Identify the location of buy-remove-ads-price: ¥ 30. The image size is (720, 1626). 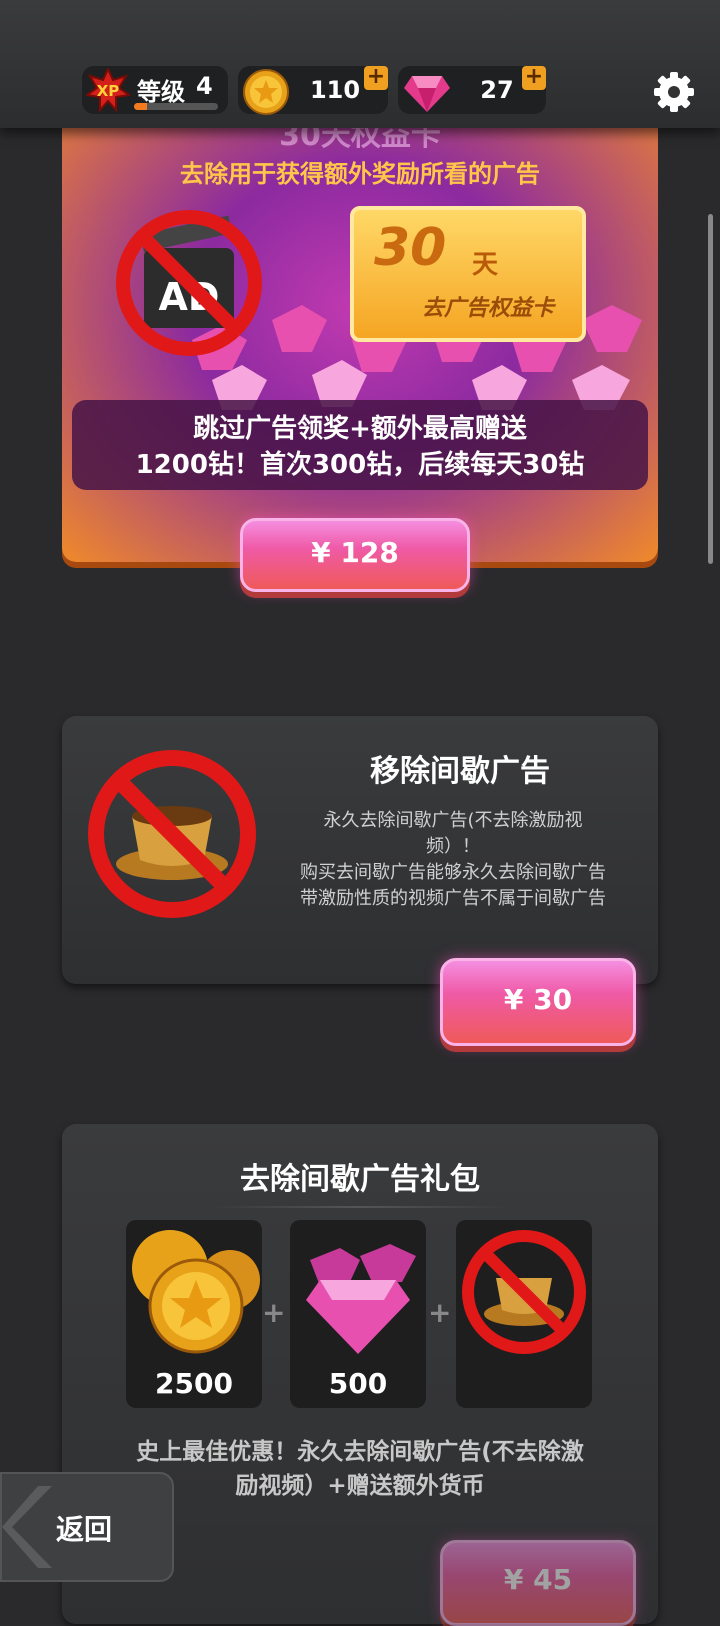
(538, 999).